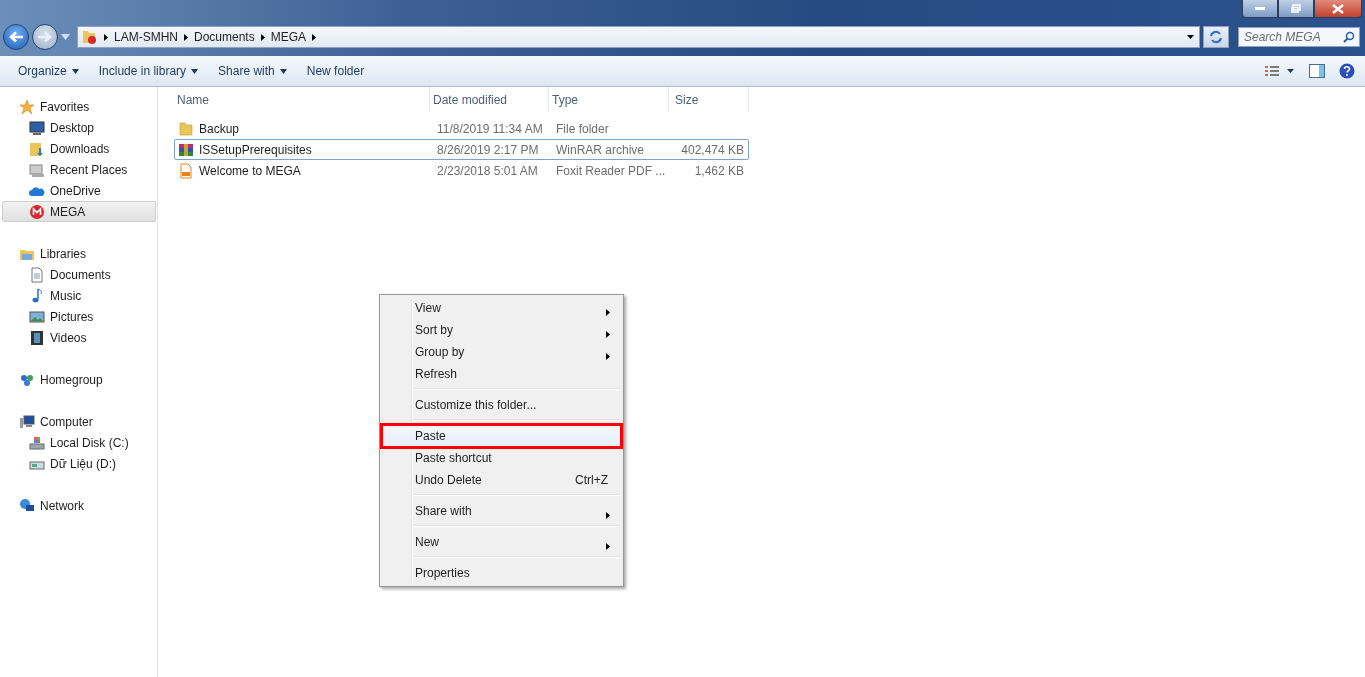 This screenshot has height=677, width=1365. I want to click on menu-item: Refresh, so click(501, 374).